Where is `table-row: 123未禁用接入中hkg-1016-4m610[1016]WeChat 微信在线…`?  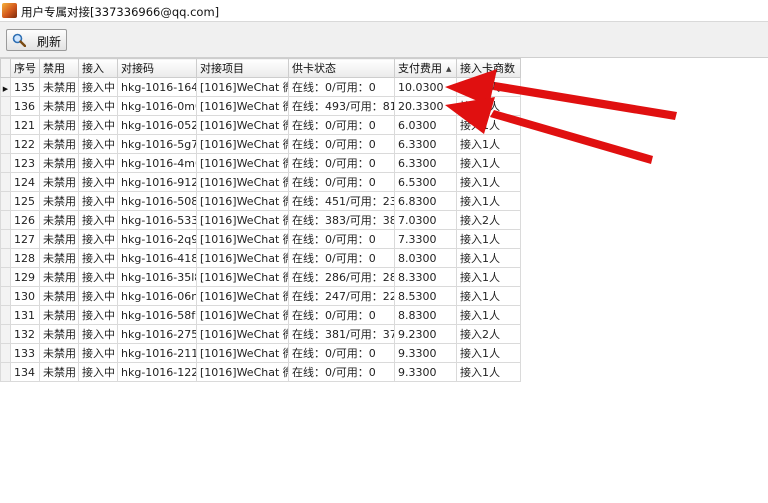
table-row: 123未禁用接入中hkg-1016-4m610[1016]WeChat 微信在线… is located at coordinates (260, 163).